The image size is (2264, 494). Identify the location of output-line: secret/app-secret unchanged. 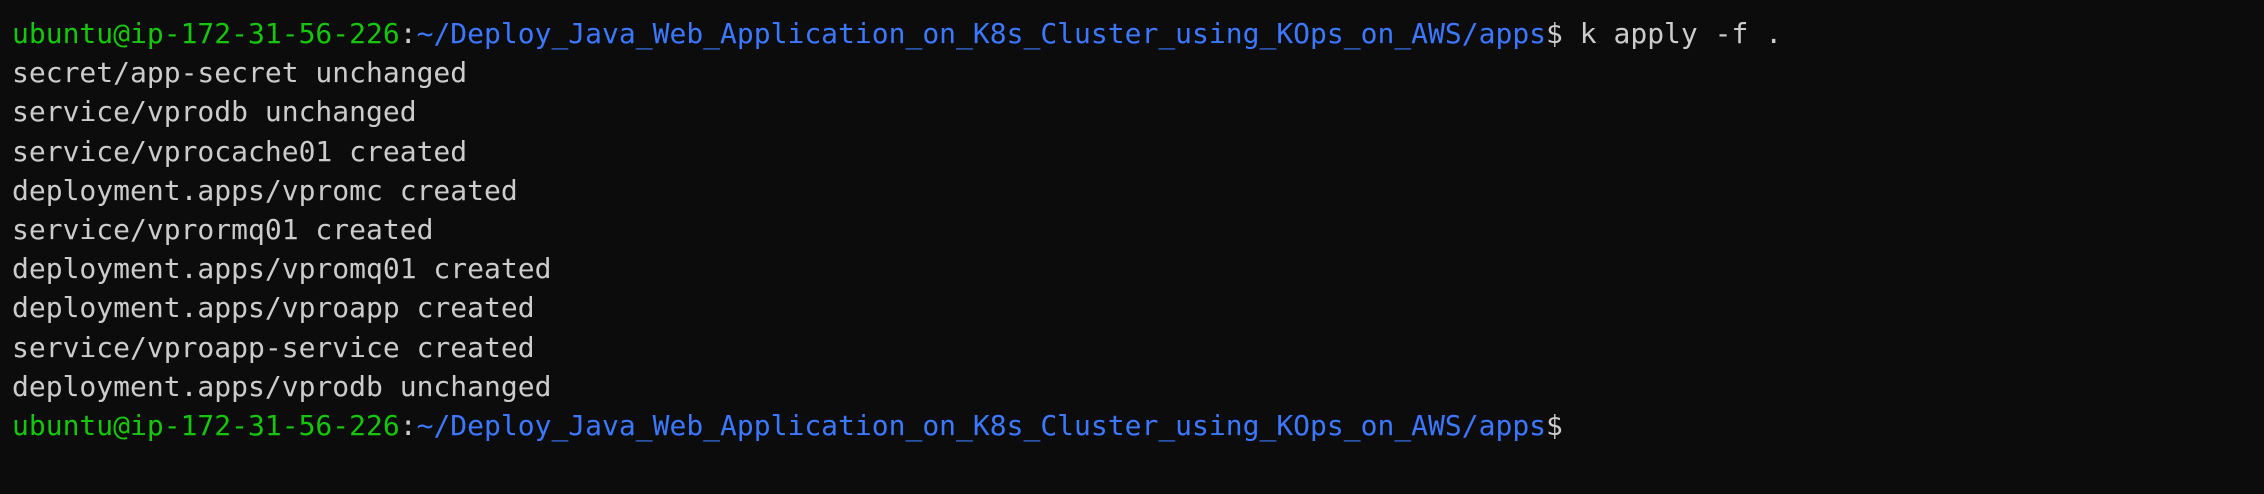
(240, 73).